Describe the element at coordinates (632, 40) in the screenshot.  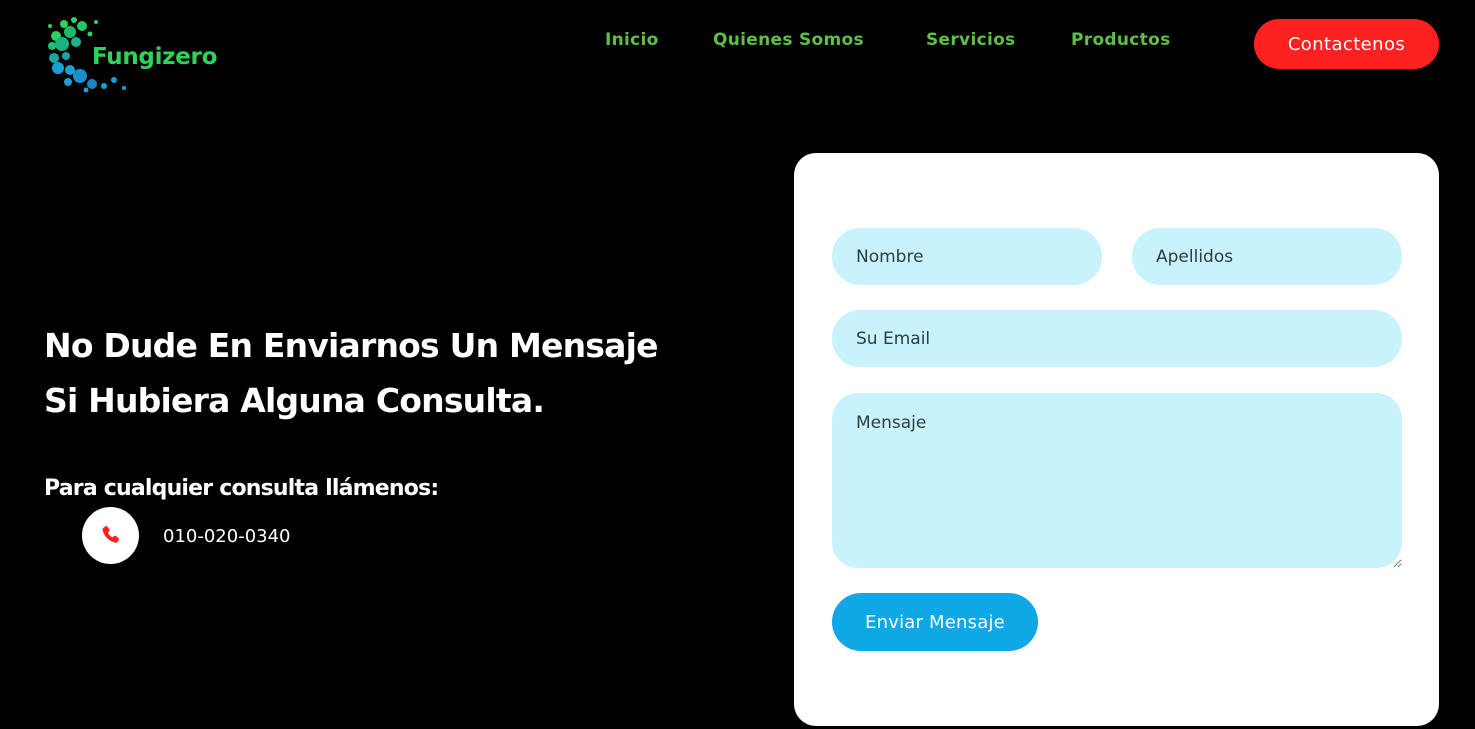
I see `nav-item-inicio: Inicio` at that location.